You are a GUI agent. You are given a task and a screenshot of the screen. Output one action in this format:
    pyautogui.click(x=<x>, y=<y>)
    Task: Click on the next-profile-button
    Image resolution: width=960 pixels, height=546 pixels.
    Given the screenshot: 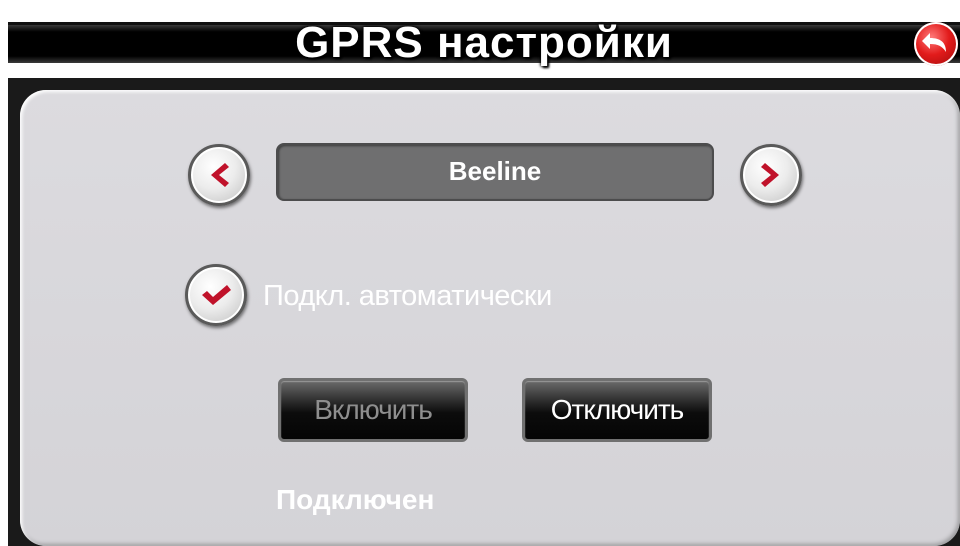 What is the action you would take?
    pyautogui.click(x=771, y=175)
    